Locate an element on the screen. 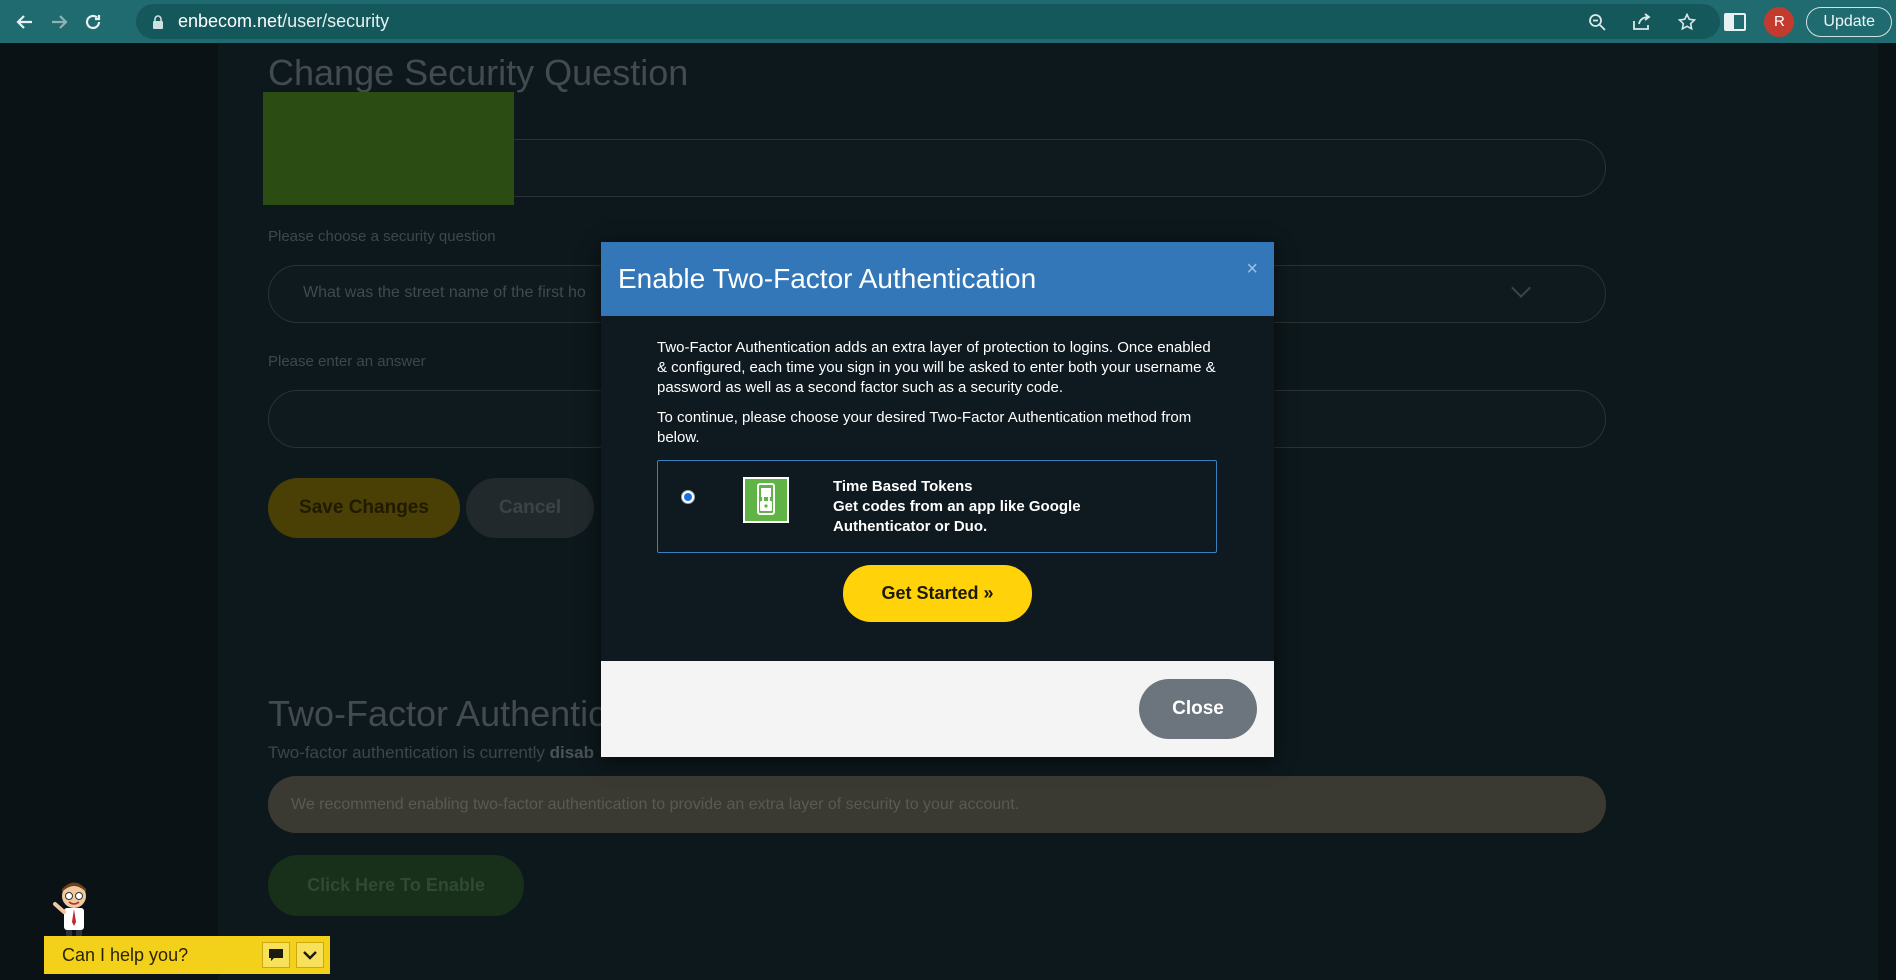 The width and height of the screenshot is (1896, 980). zoom-icon is located at coordinates (1597, 22).